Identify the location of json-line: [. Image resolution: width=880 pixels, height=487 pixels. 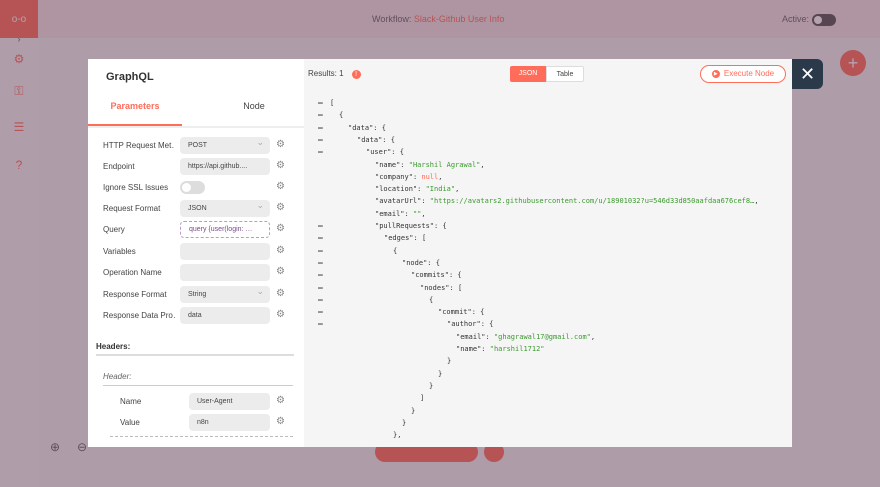
(332, 103).